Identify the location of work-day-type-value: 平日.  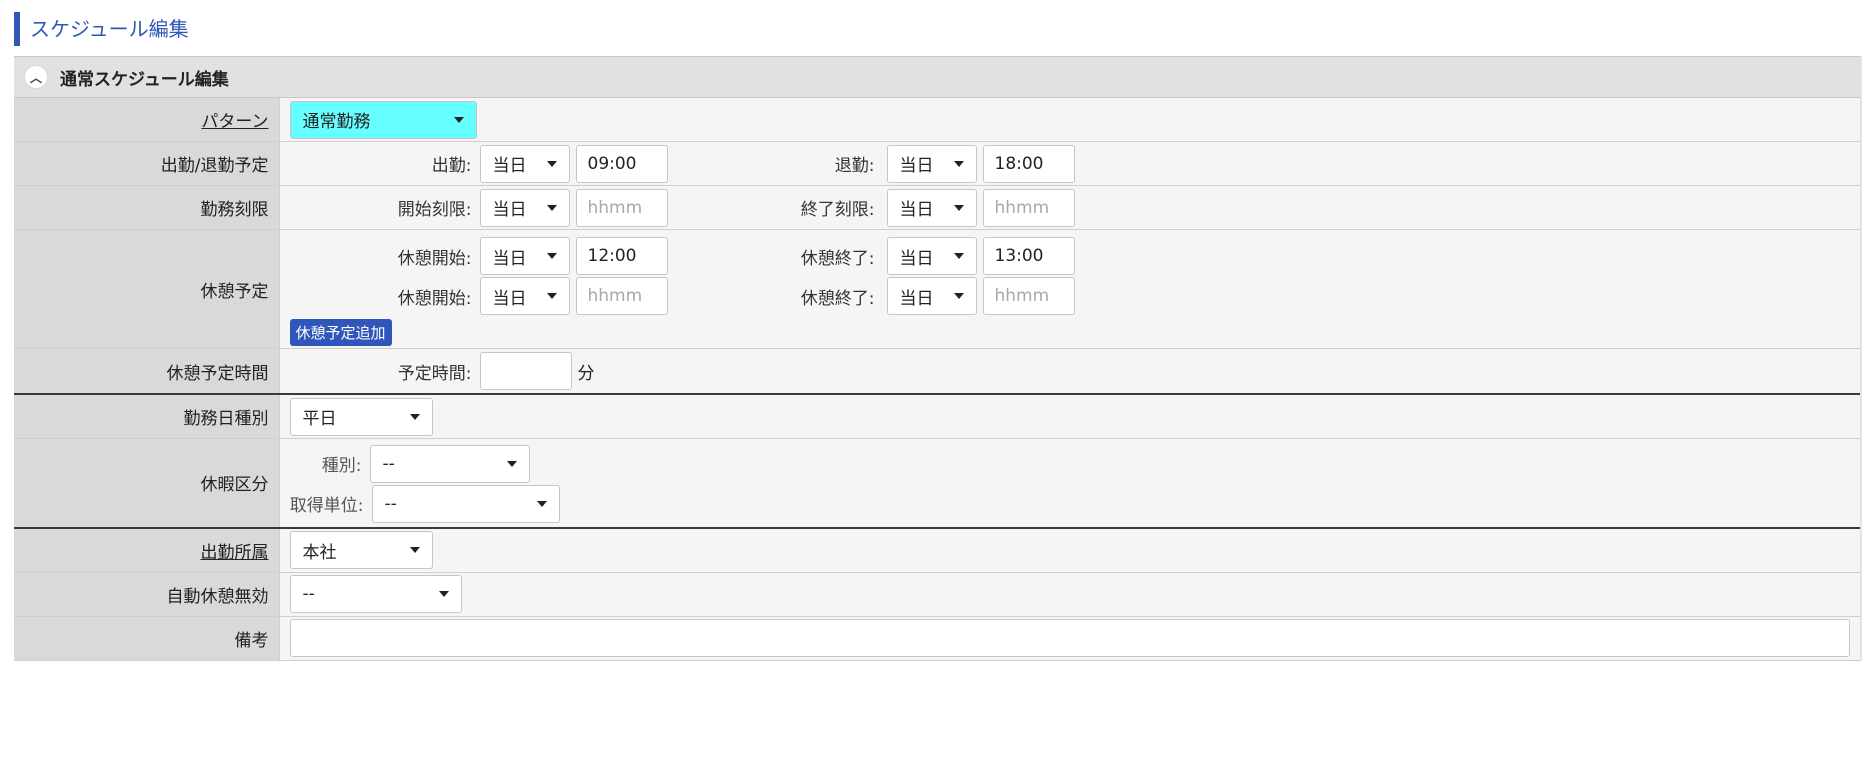
(319, 419).